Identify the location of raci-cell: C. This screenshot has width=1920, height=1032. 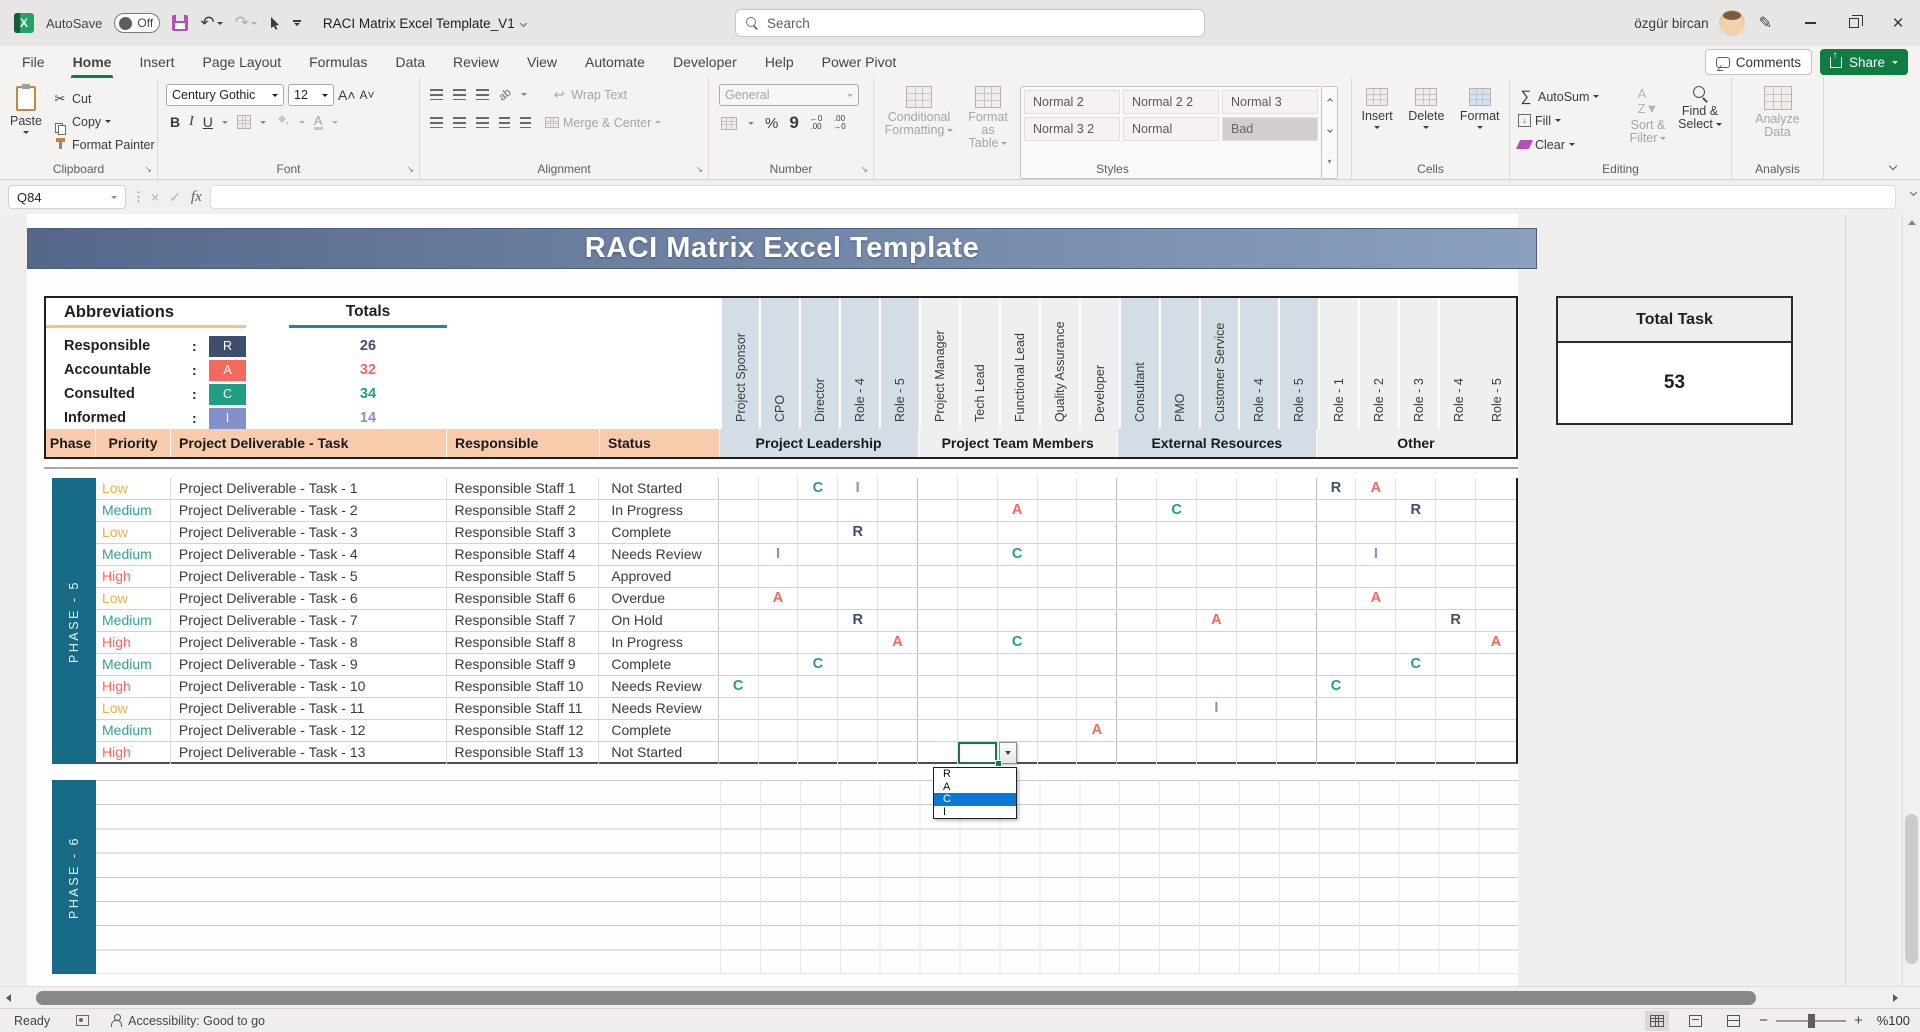
(739, 686).